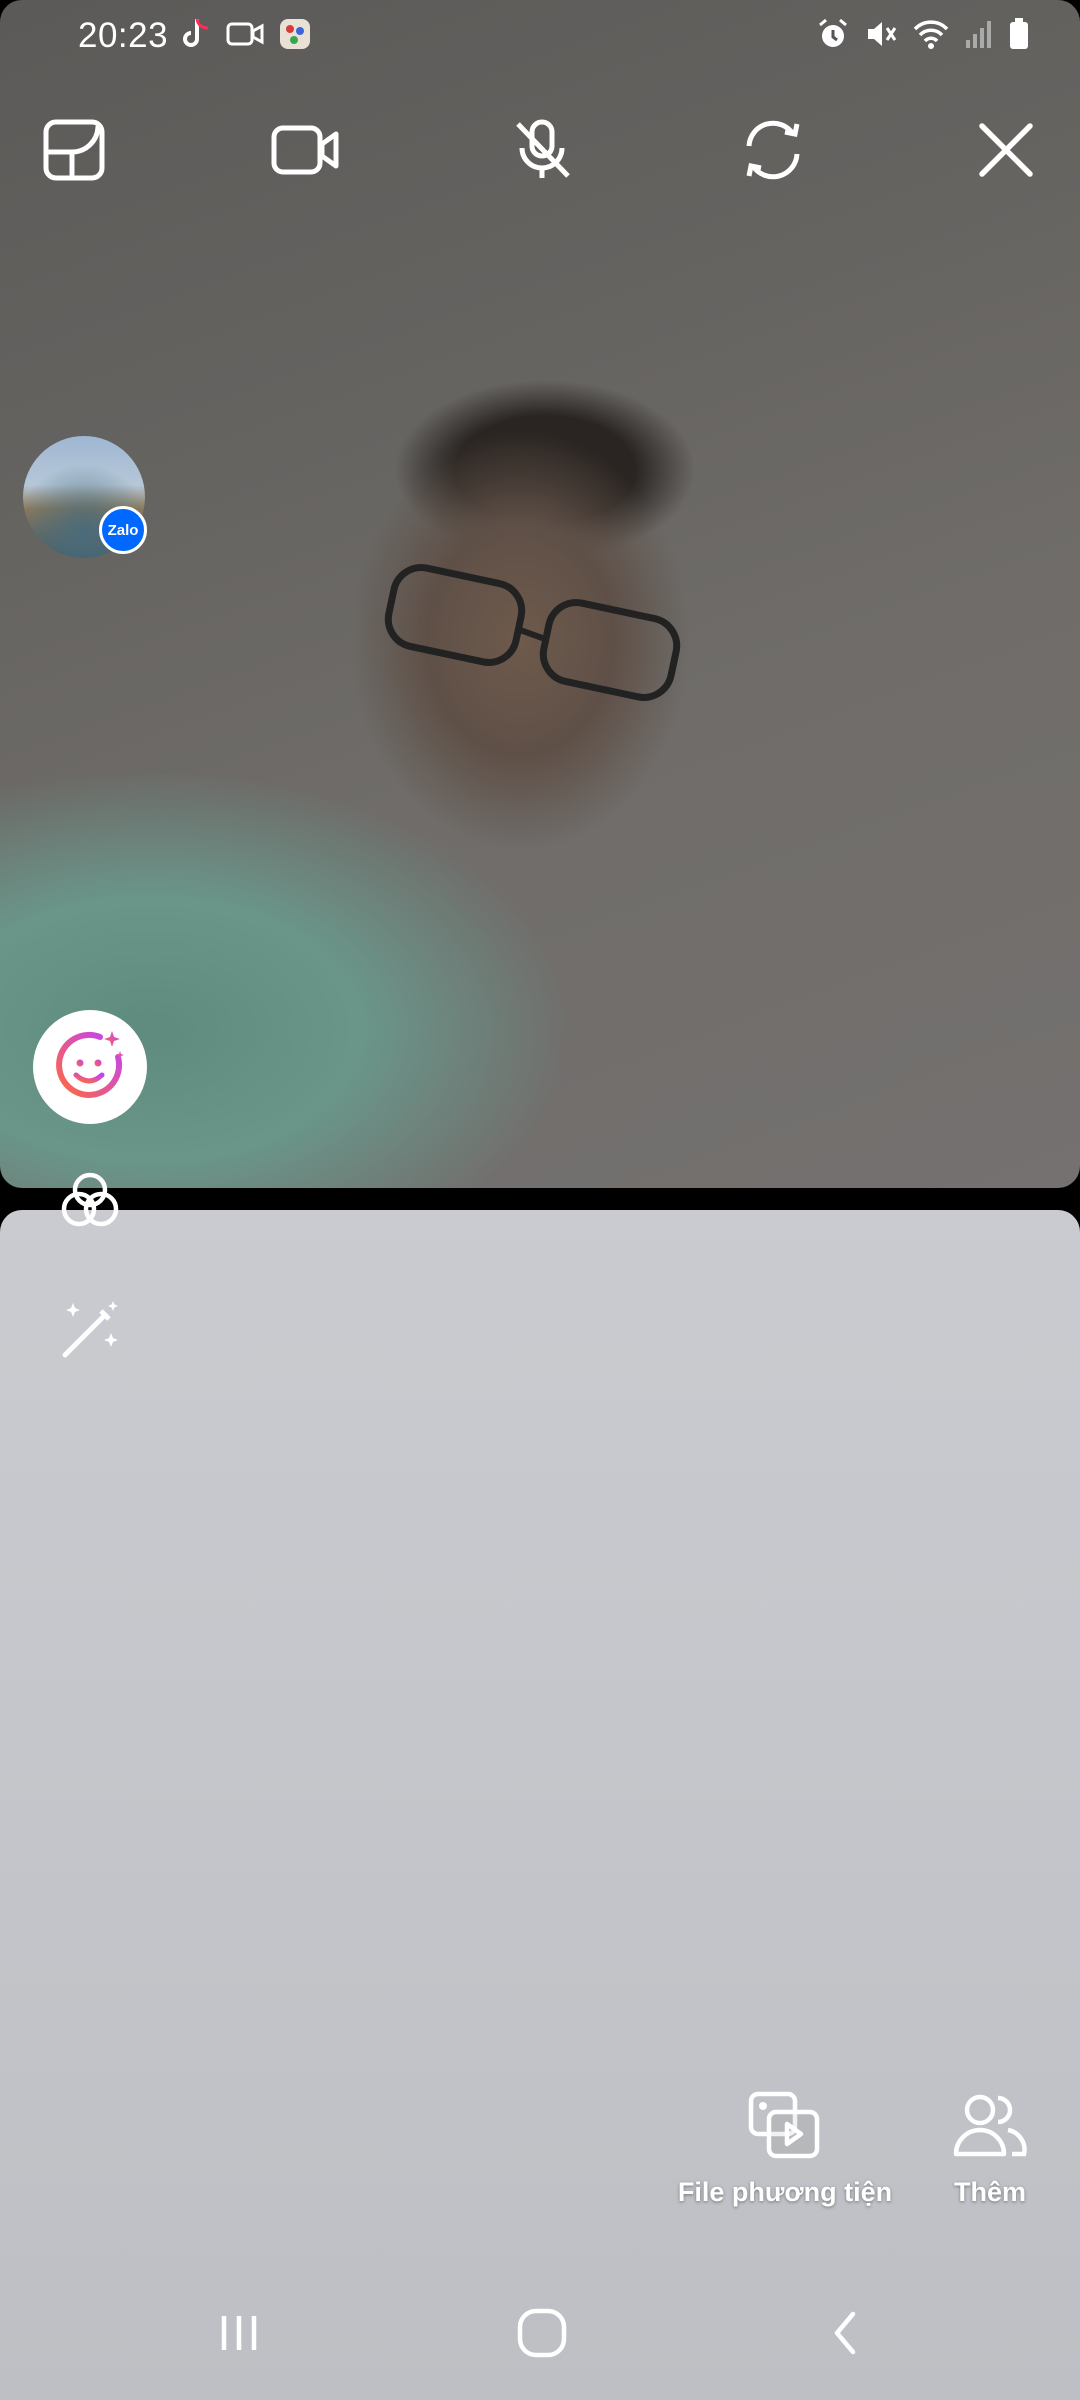  I want to click on face-effects-button, so click(90, 1067).